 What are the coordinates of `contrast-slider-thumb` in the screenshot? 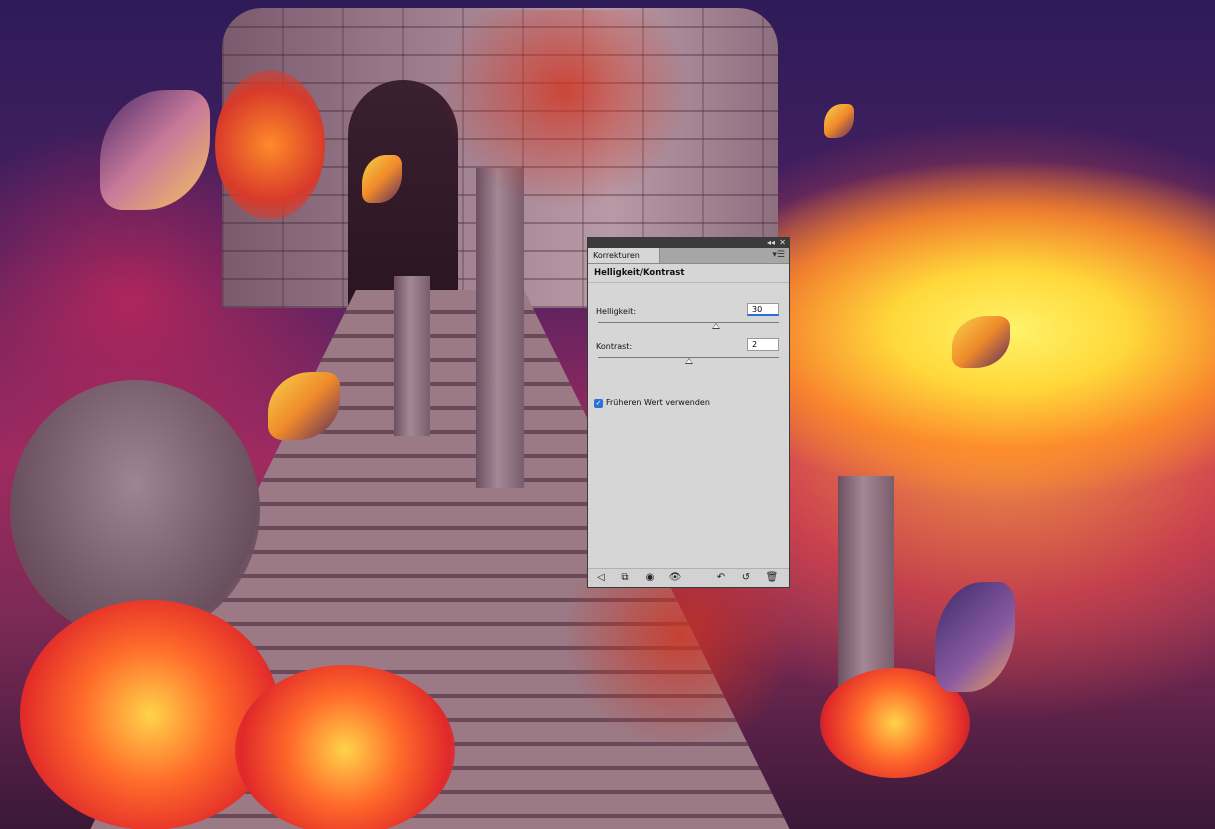 It's located at (688, 361).